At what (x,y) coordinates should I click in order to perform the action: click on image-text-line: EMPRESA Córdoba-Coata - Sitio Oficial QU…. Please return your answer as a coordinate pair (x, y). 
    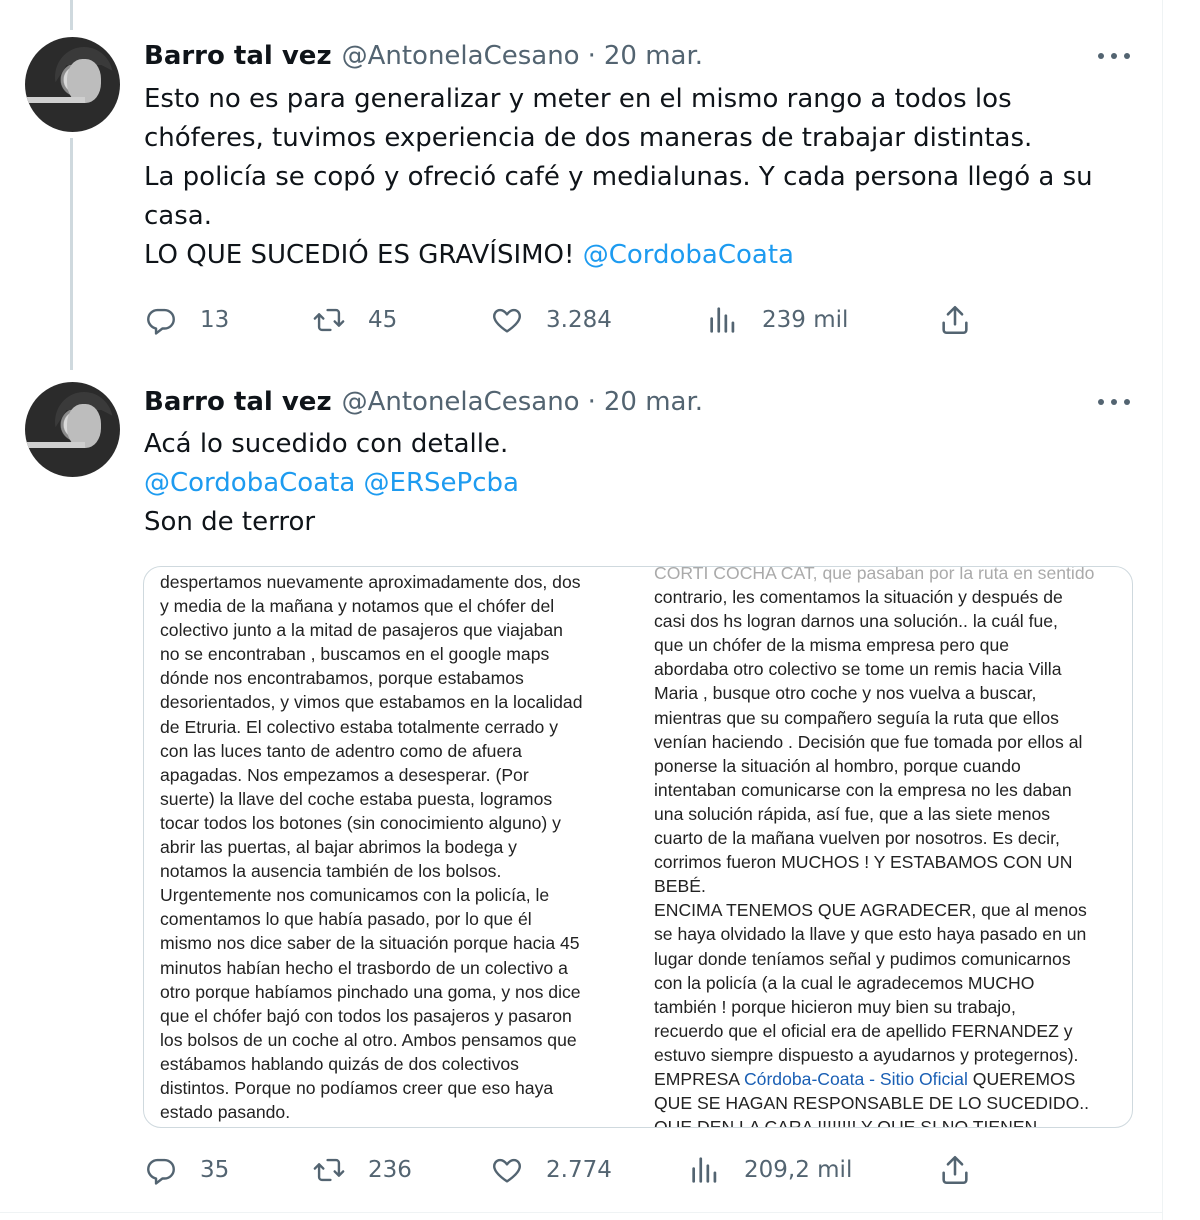
    Looking at the image, I should click on (889, 1079).